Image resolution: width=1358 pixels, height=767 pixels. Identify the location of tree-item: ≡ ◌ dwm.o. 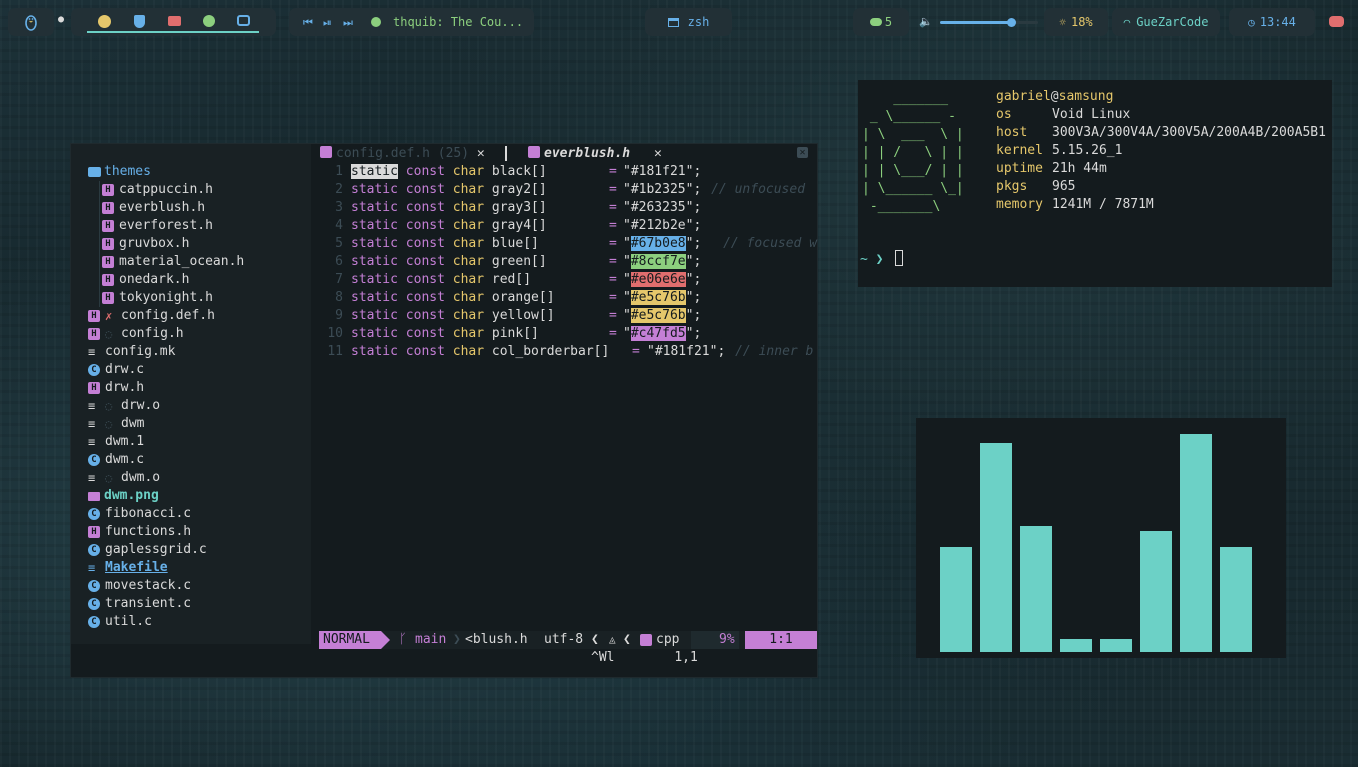
(124, 478).